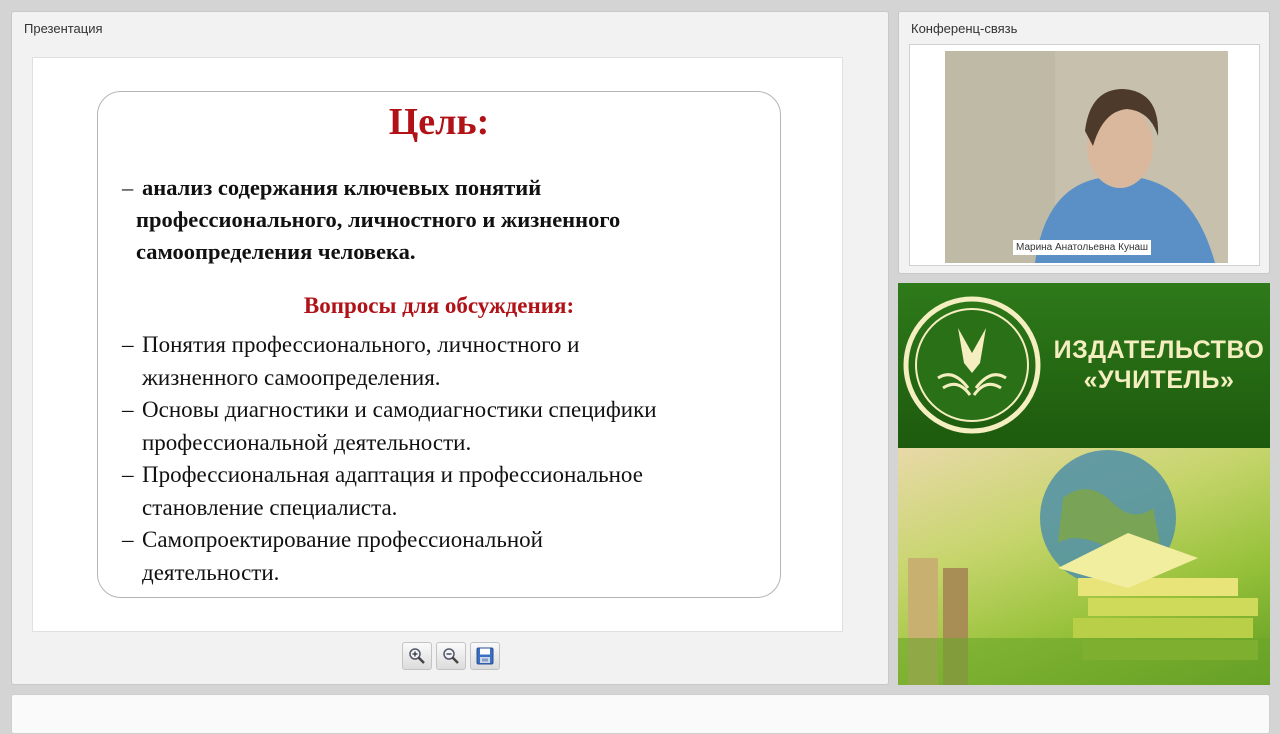  I want to click on zoom-in-button, so click(417, 656).